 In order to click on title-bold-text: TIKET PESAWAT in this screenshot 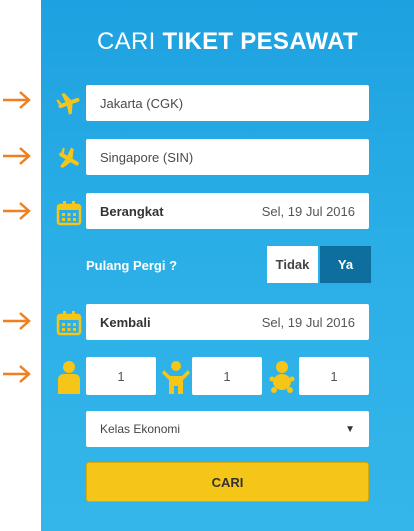, I will do `click(260, 41)`.